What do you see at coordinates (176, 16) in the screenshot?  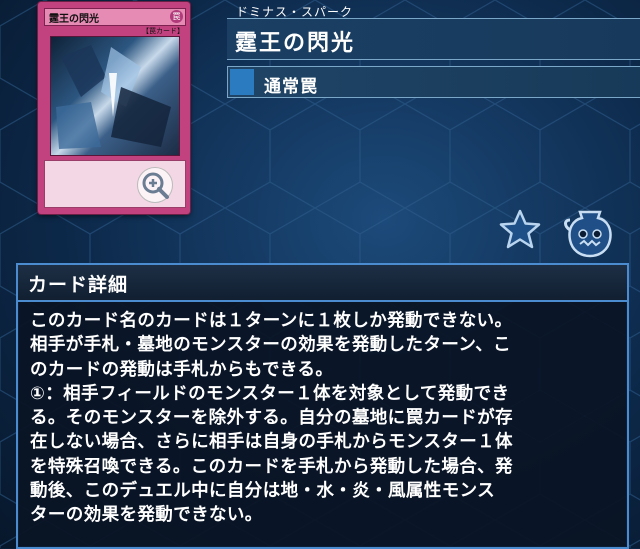 I see `card-thumb-attribute: 罠` at bounding box center [176, 16].